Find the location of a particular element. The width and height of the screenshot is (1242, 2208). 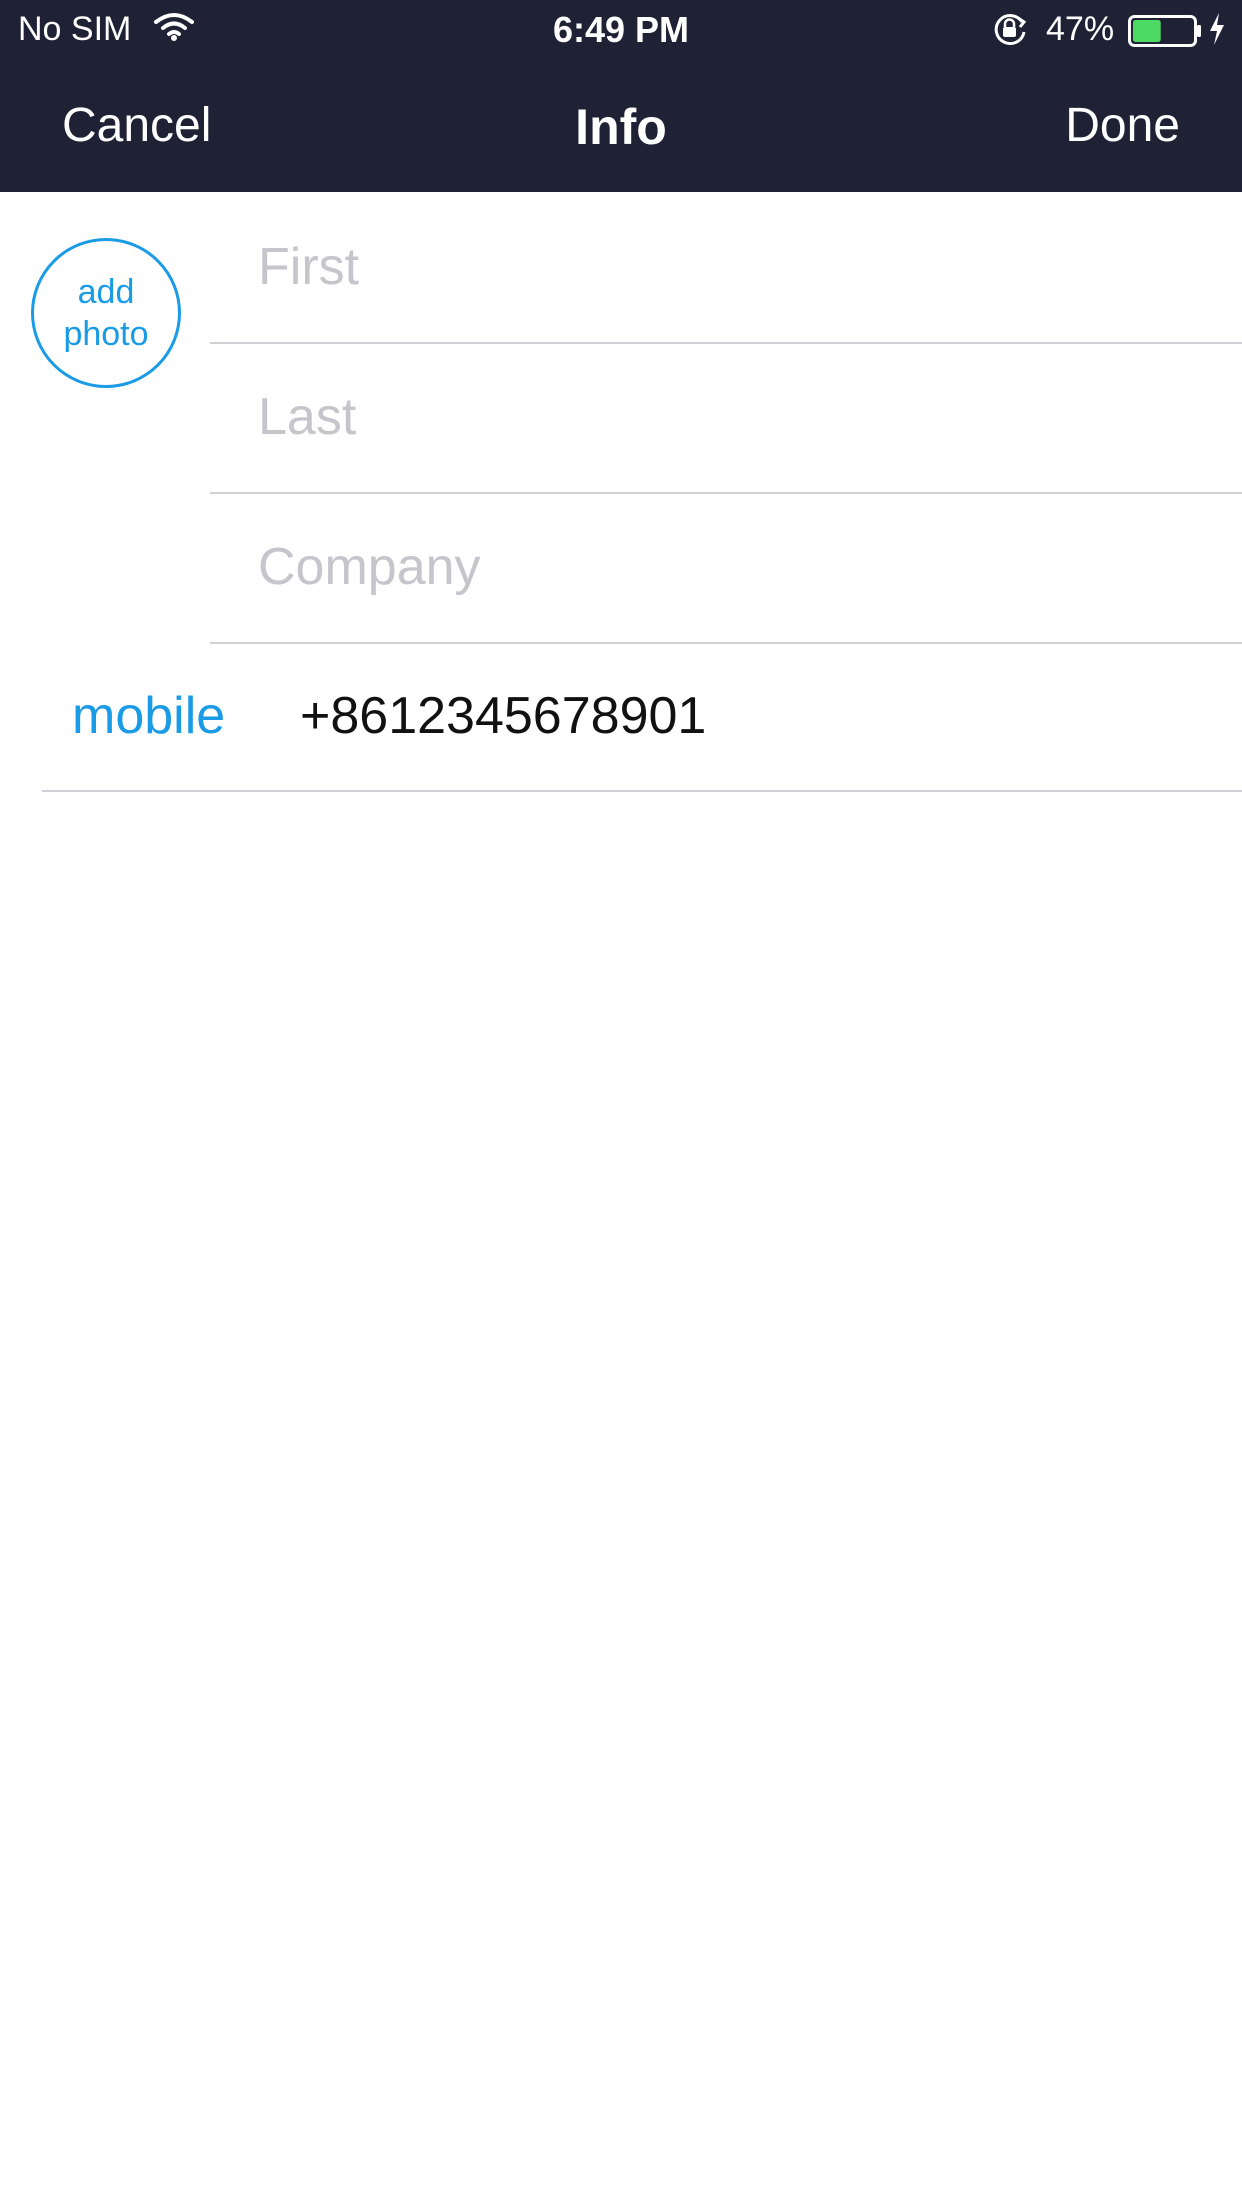

battery-icon is located at coordinates (1165, 33).